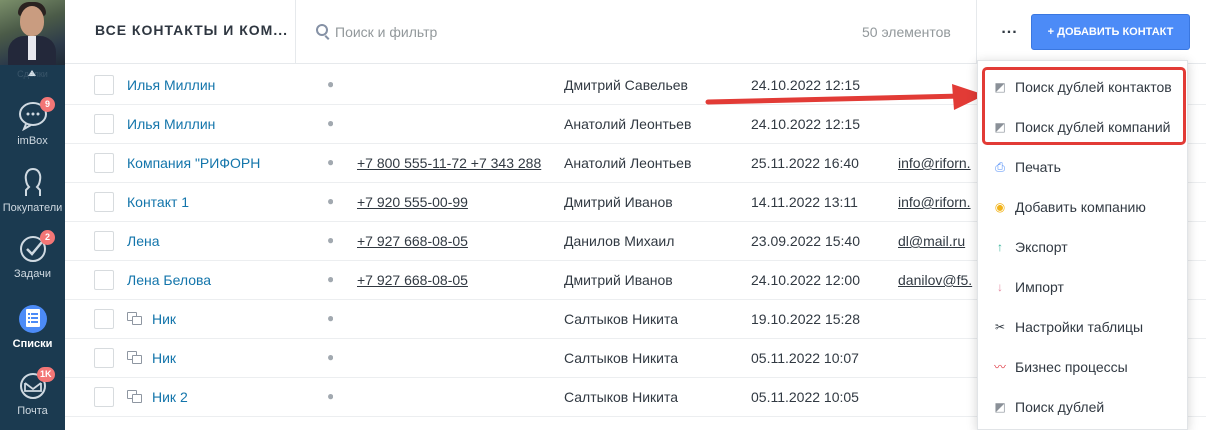  I want to click on sidebar-item-label: imBox, so click(32, 141).